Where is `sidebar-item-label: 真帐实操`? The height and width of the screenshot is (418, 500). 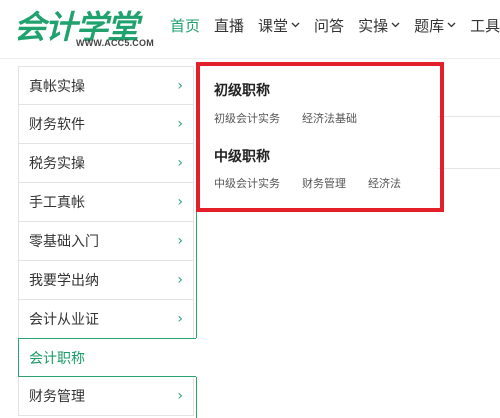 sidebar-item-label: 真帐实操 is located at coordinates (57, 86).